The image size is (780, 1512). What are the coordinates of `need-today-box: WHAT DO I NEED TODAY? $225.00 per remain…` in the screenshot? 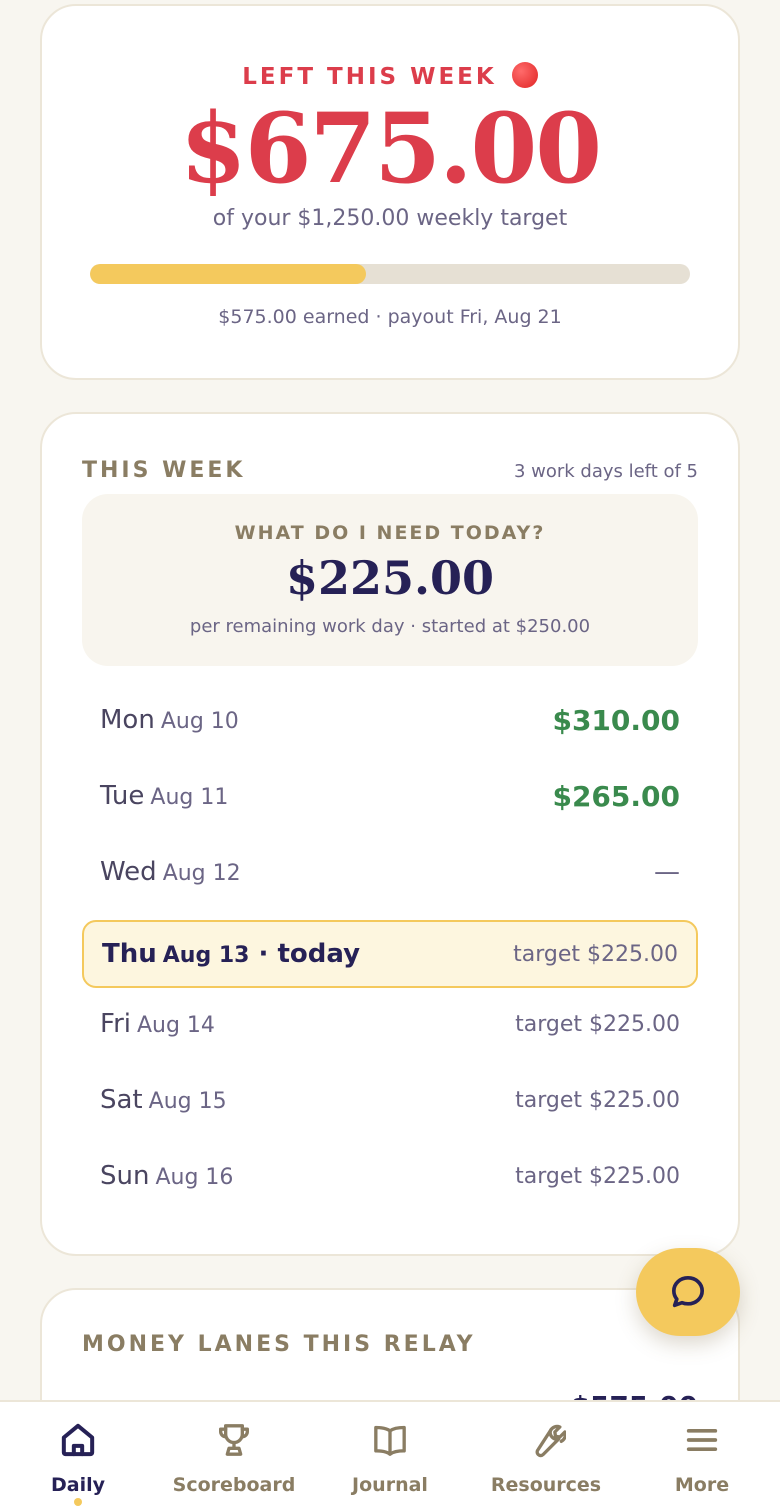 It's located at (390, 580).